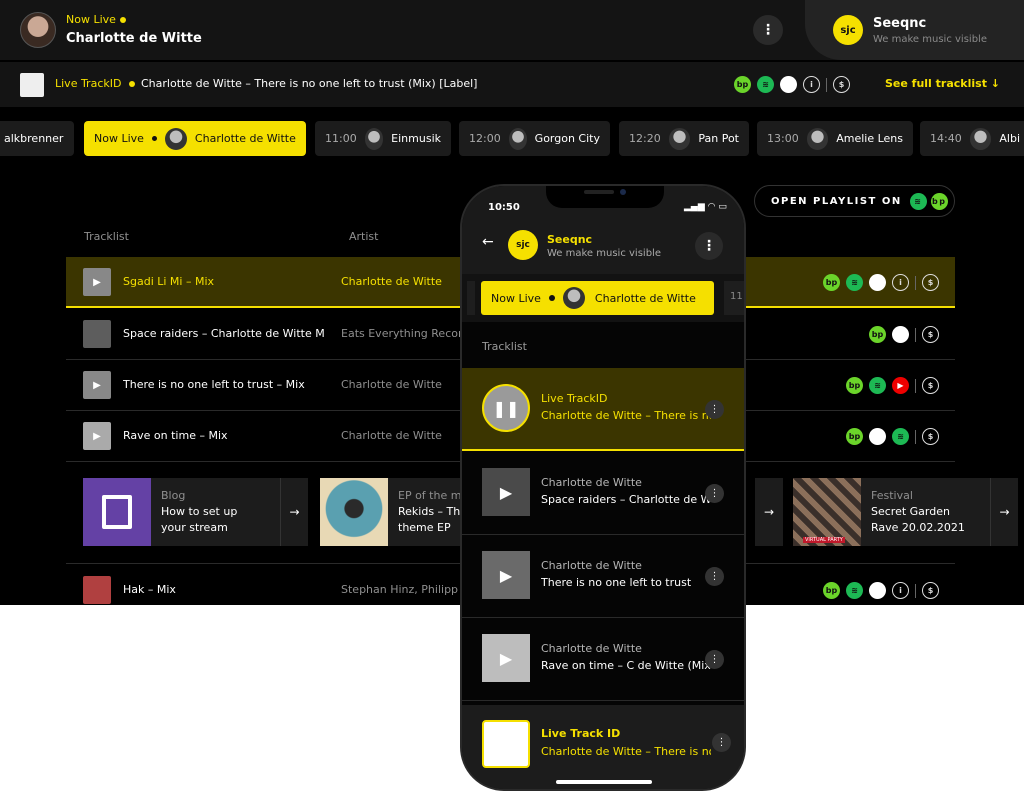 The width and height of the screenshot is (1024, 793). Describe the element at coordinates (616, 582) in the screenshot. I see `track-title: There is no one left to trust` at that location.